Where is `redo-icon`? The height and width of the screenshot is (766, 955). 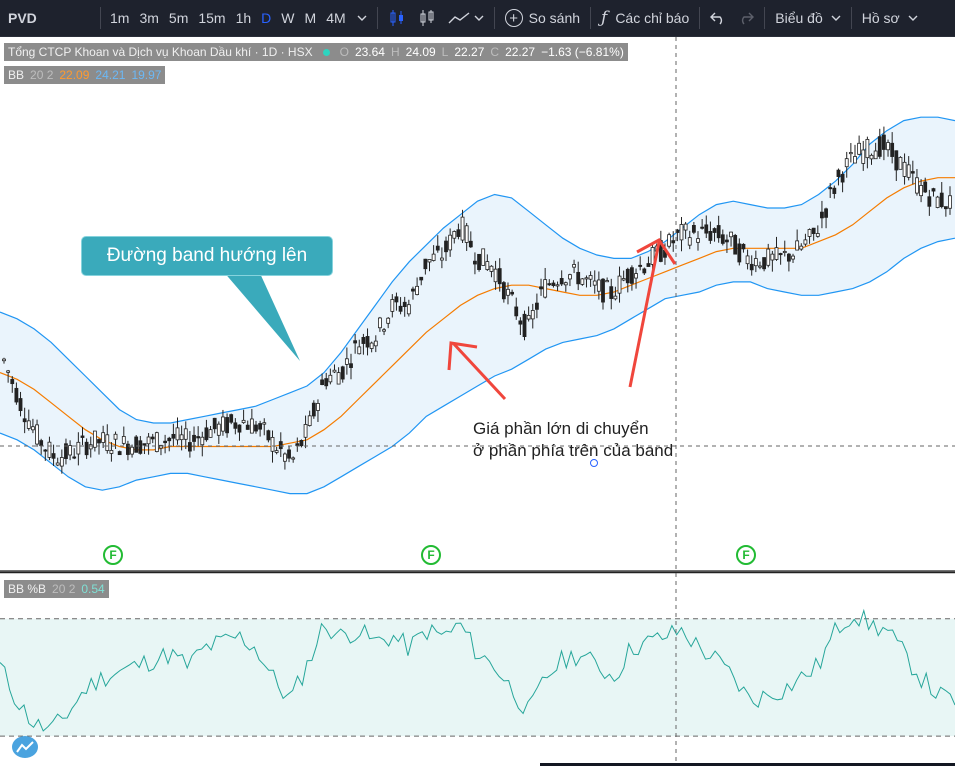 redo-icon is located at coordinates (746, 18).